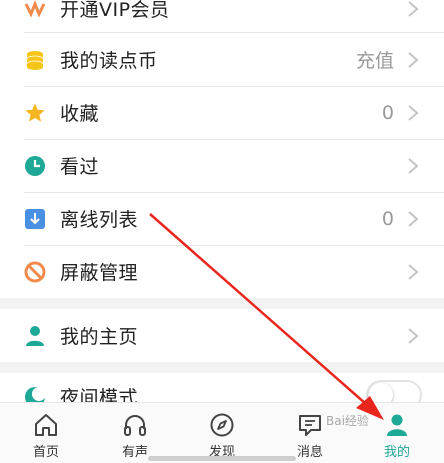  I want to click on menu-item-label: 我的读点币, so click(109, 61).